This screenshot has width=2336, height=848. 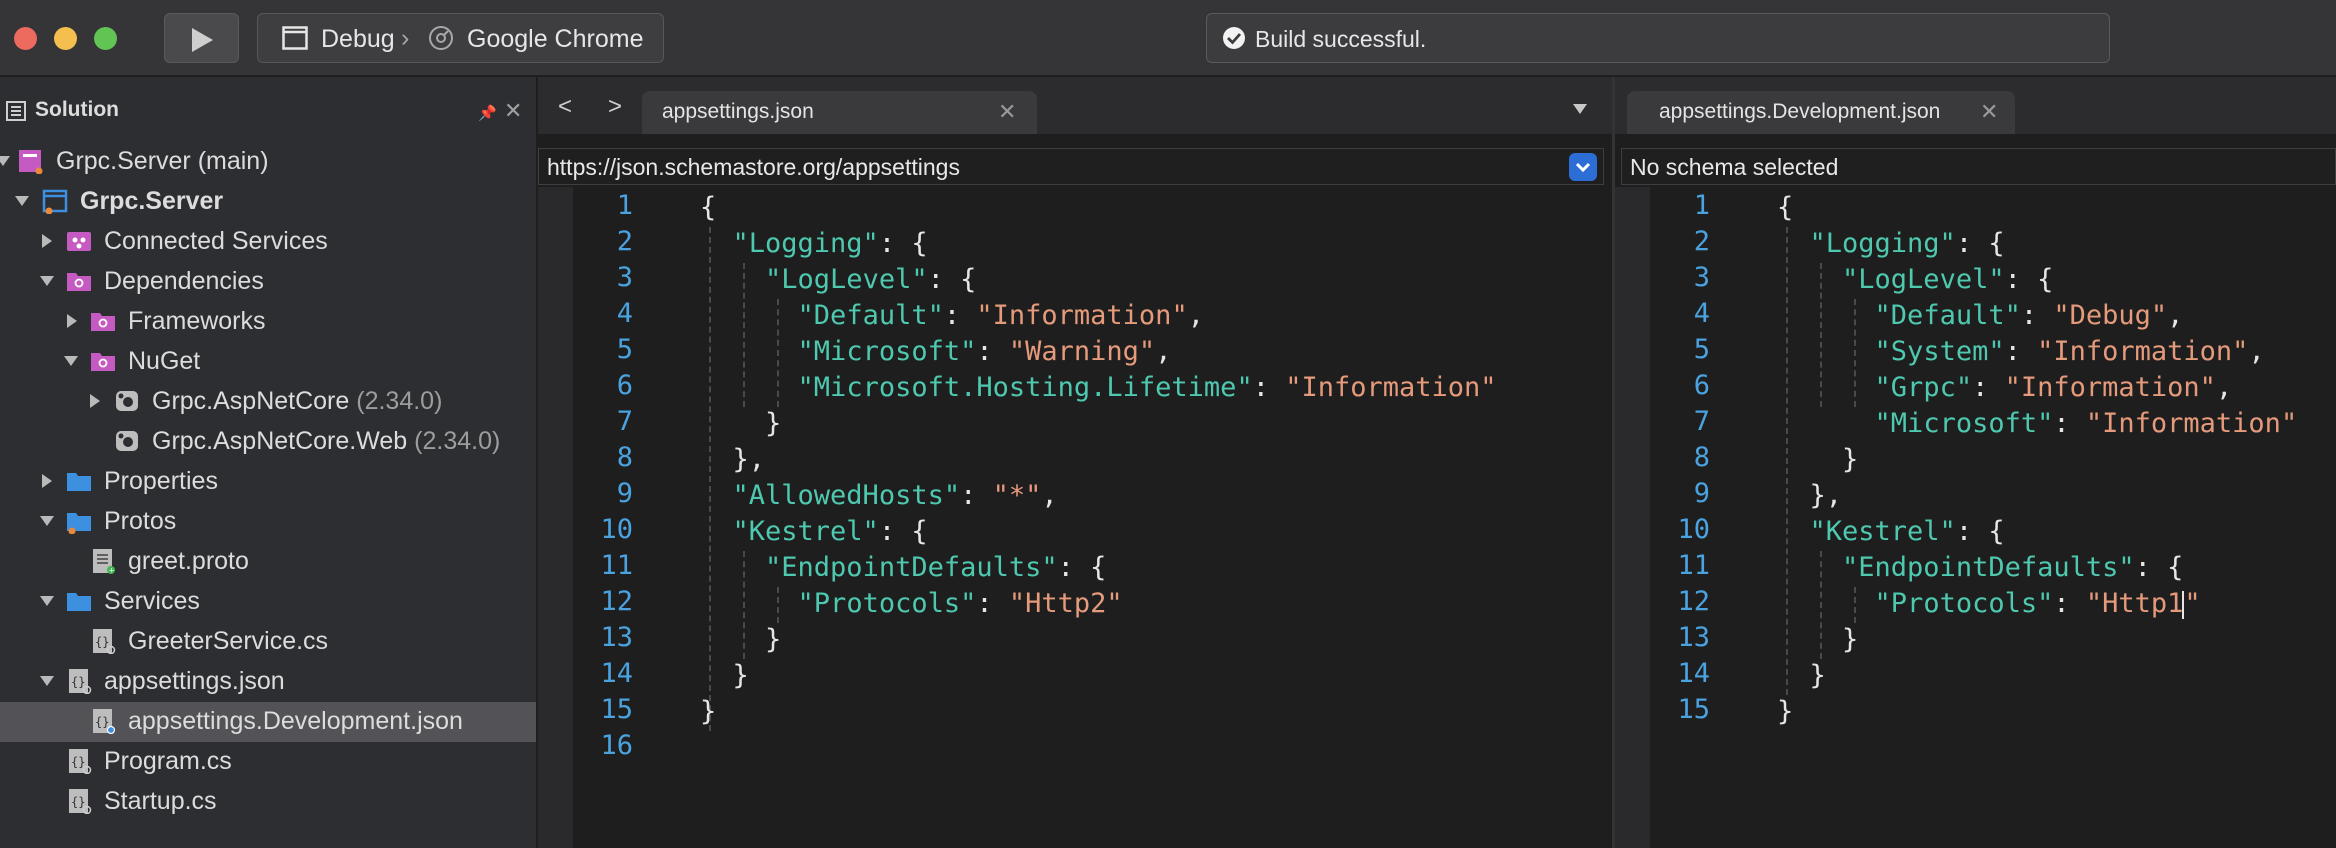 What do you see at coordinates (358, 39) in the screenshot?
I see `configuration-label: Debug` at bounding box center [358, 39].